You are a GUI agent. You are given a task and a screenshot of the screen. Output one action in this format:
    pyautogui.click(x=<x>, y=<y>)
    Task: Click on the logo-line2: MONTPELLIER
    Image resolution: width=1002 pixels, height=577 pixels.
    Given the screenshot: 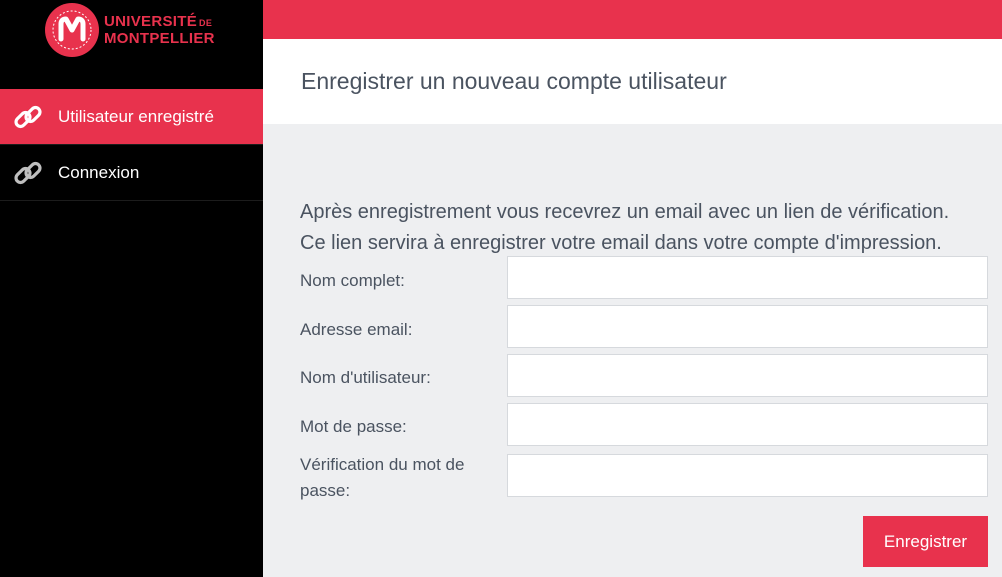 What is the action you would take?
    pyautogui.click(x=159, y=38)
    